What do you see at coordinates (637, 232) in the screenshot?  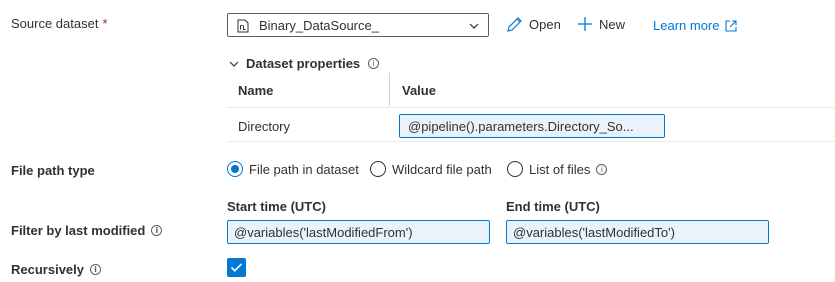 I see `end-time-input: @variables('lastModifiedTo')` at bounding box center [637, 232].